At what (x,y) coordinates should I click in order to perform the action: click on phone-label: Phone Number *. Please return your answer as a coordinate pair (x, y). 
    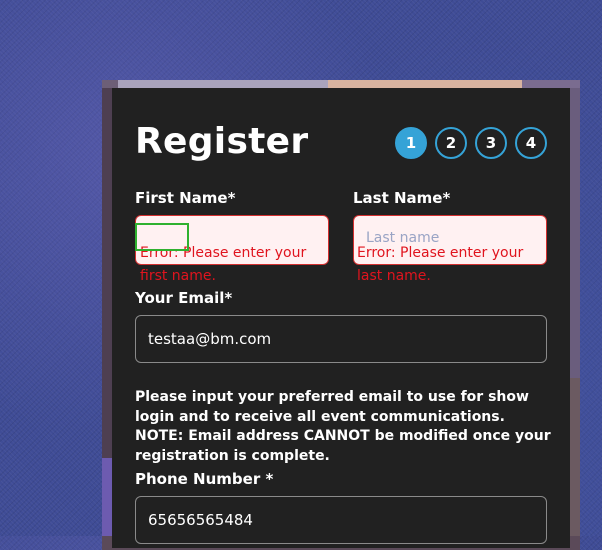
    Looking at the image, I should click on (204, 479).